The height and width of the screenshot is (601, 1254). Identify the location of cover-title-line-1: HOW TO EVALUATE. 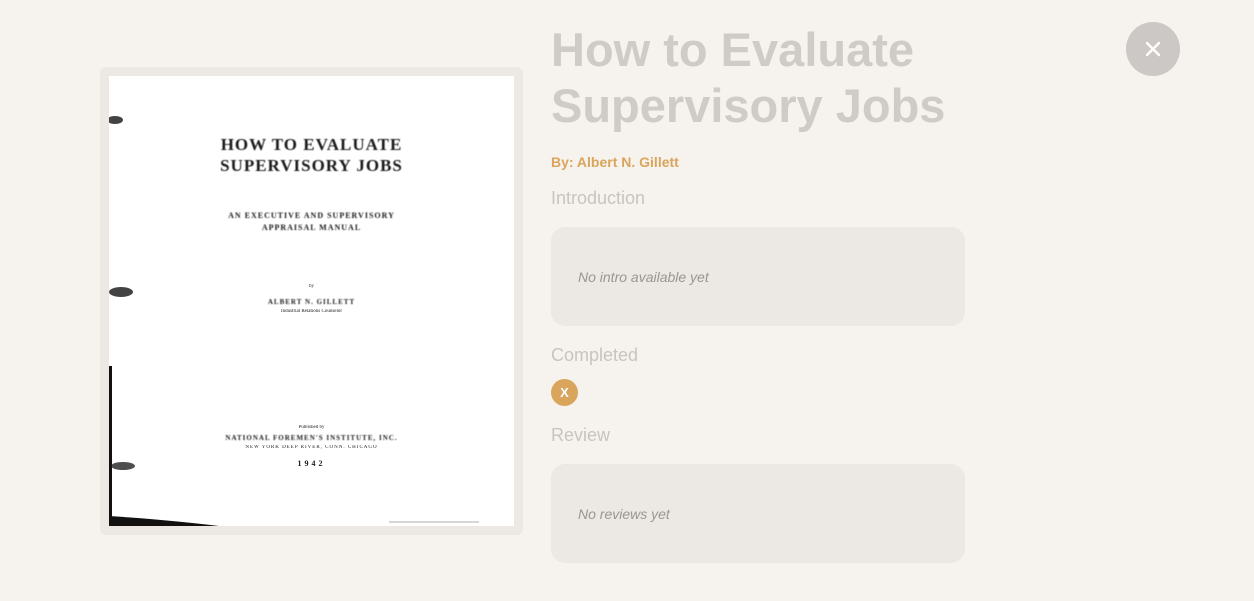
(311, 144).